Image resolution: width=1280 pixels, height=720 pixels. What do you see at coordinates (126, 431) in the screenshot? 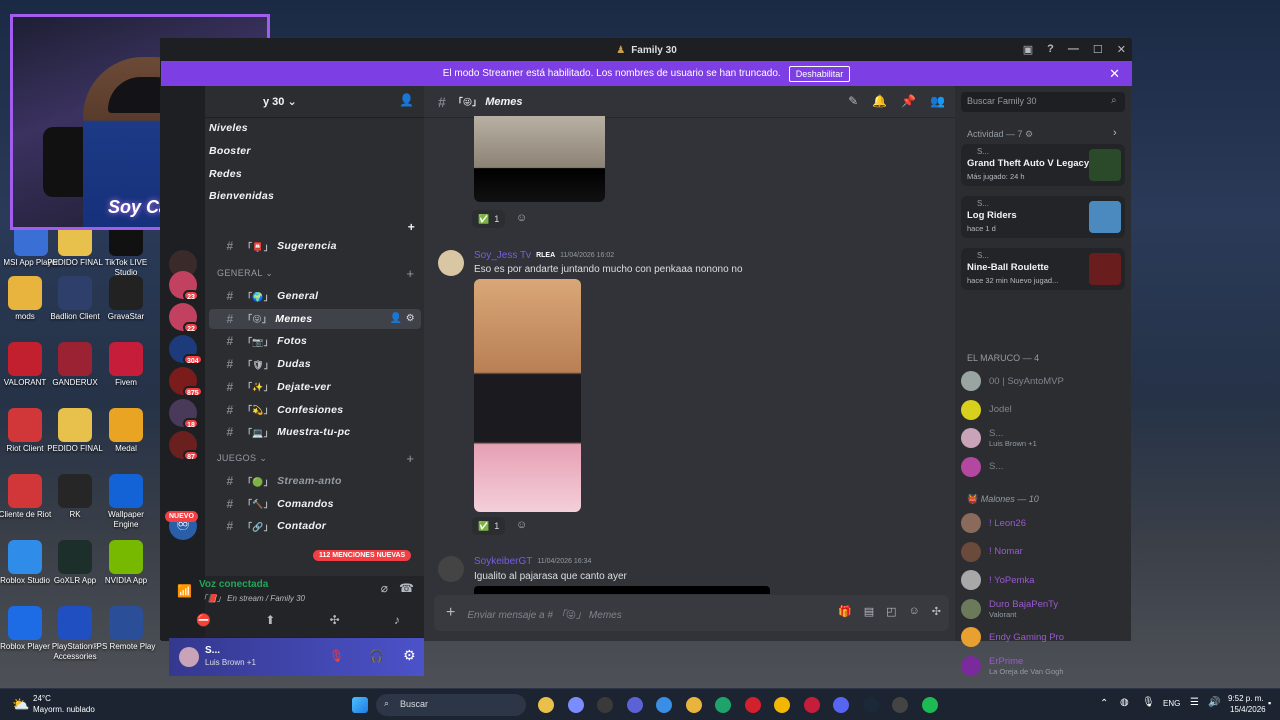
I see `desktop-icon: Medal` at bounding box center [126, 431].